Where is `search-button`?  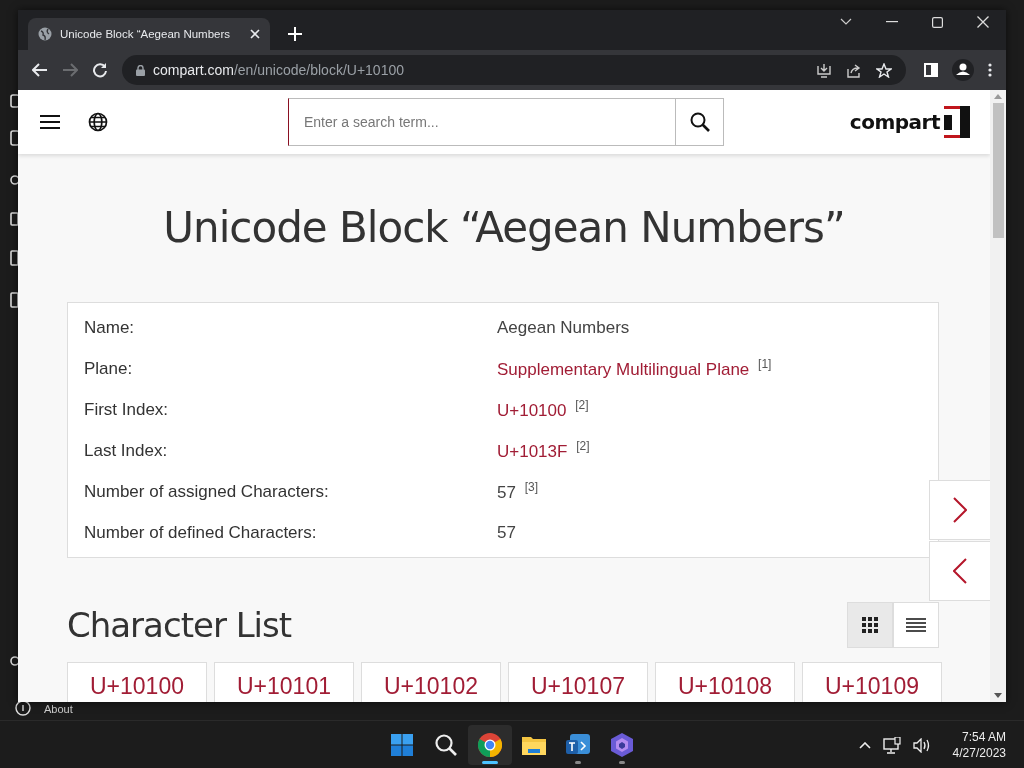 search-button is located at coordinates (700, 122).